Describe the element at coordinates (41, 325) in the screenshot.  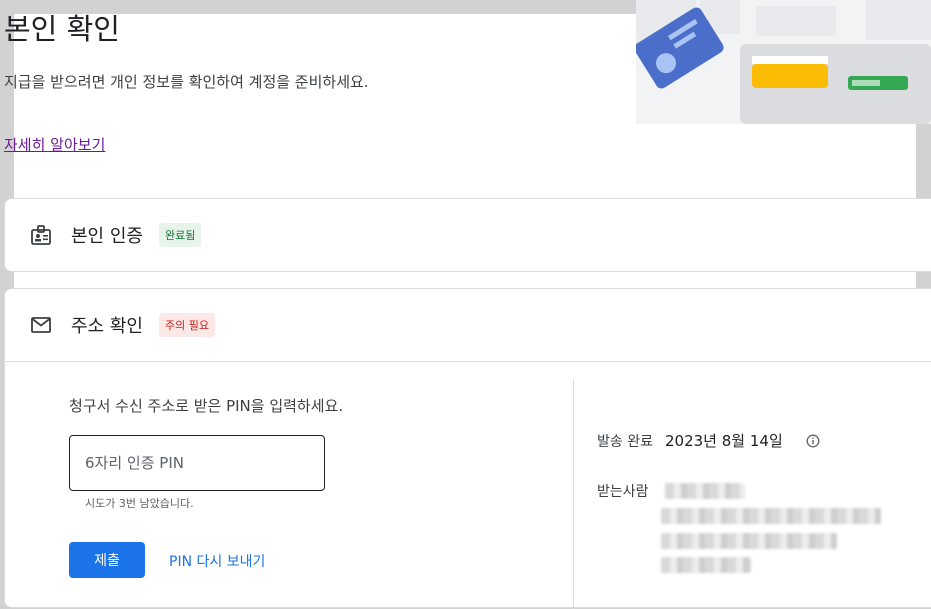
I see `mail-icon` at that location.